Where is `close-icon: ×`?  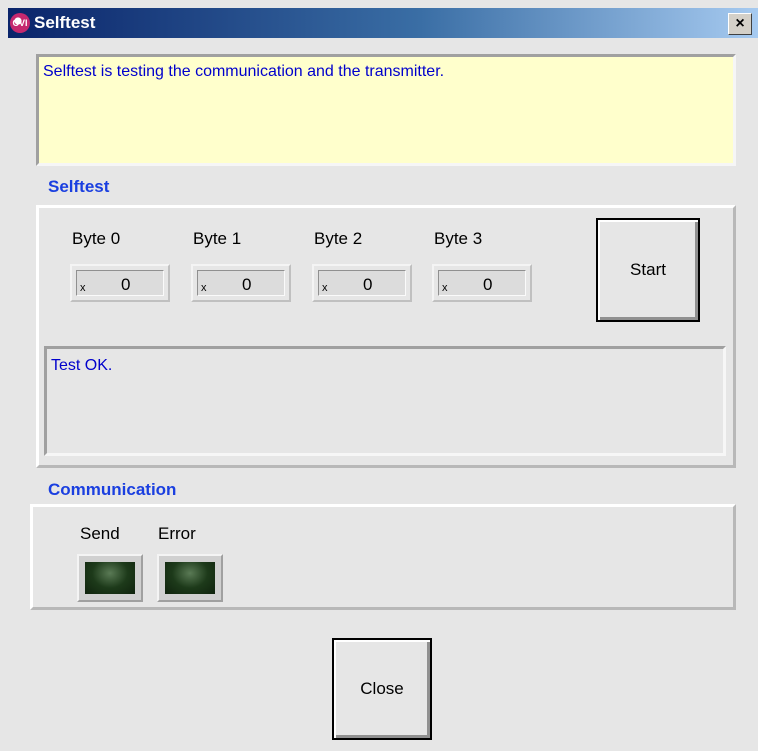
close-icon: × is located at coordinates (740, 24).